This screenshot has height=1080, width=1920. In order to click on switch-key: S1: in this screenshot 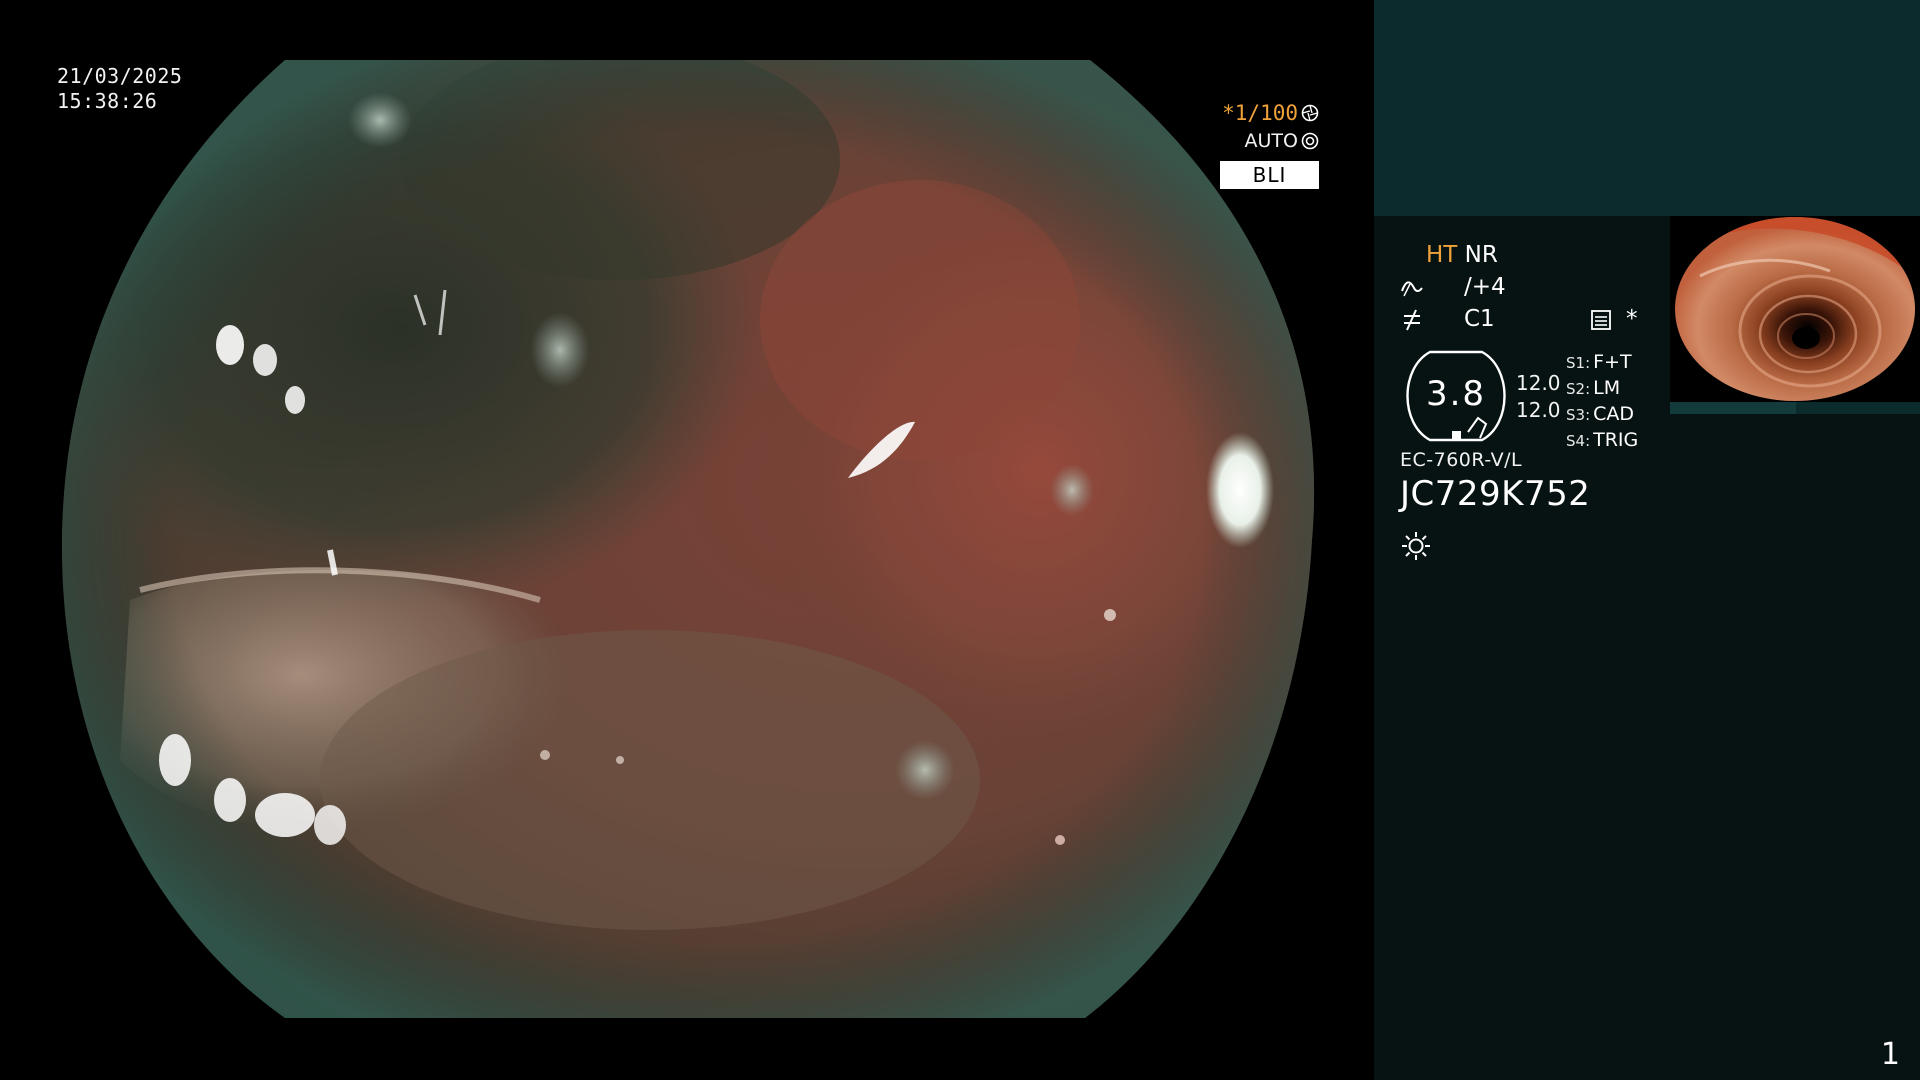, I will do `click(1578, 363)`.